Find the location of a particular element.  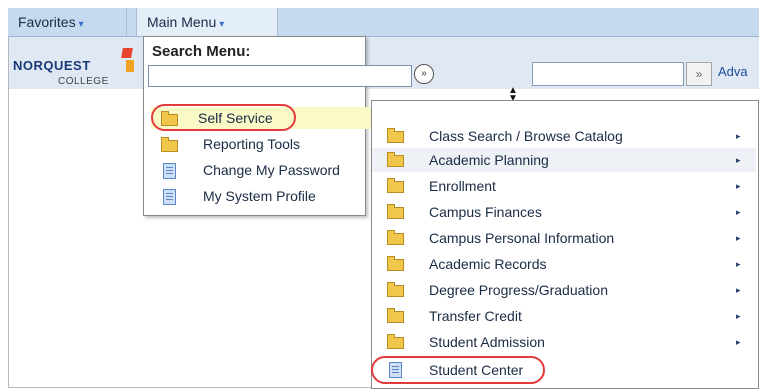

submenu-item-campus-finances: Campus Finances ▸ is located at coordinates (564, 212).